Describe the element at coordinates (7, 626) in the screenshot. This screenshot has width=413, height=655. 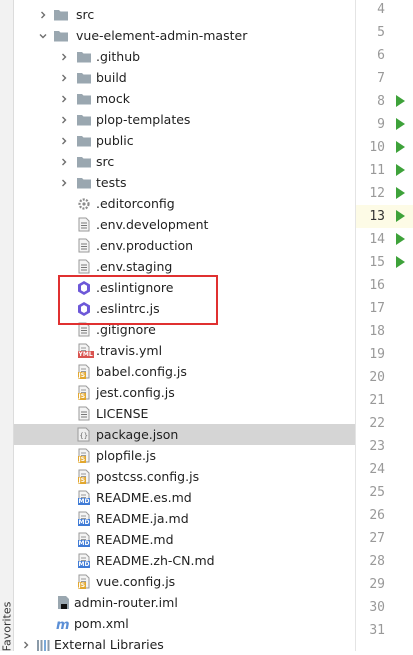
I see `favorites-label: Favorites` at that location.